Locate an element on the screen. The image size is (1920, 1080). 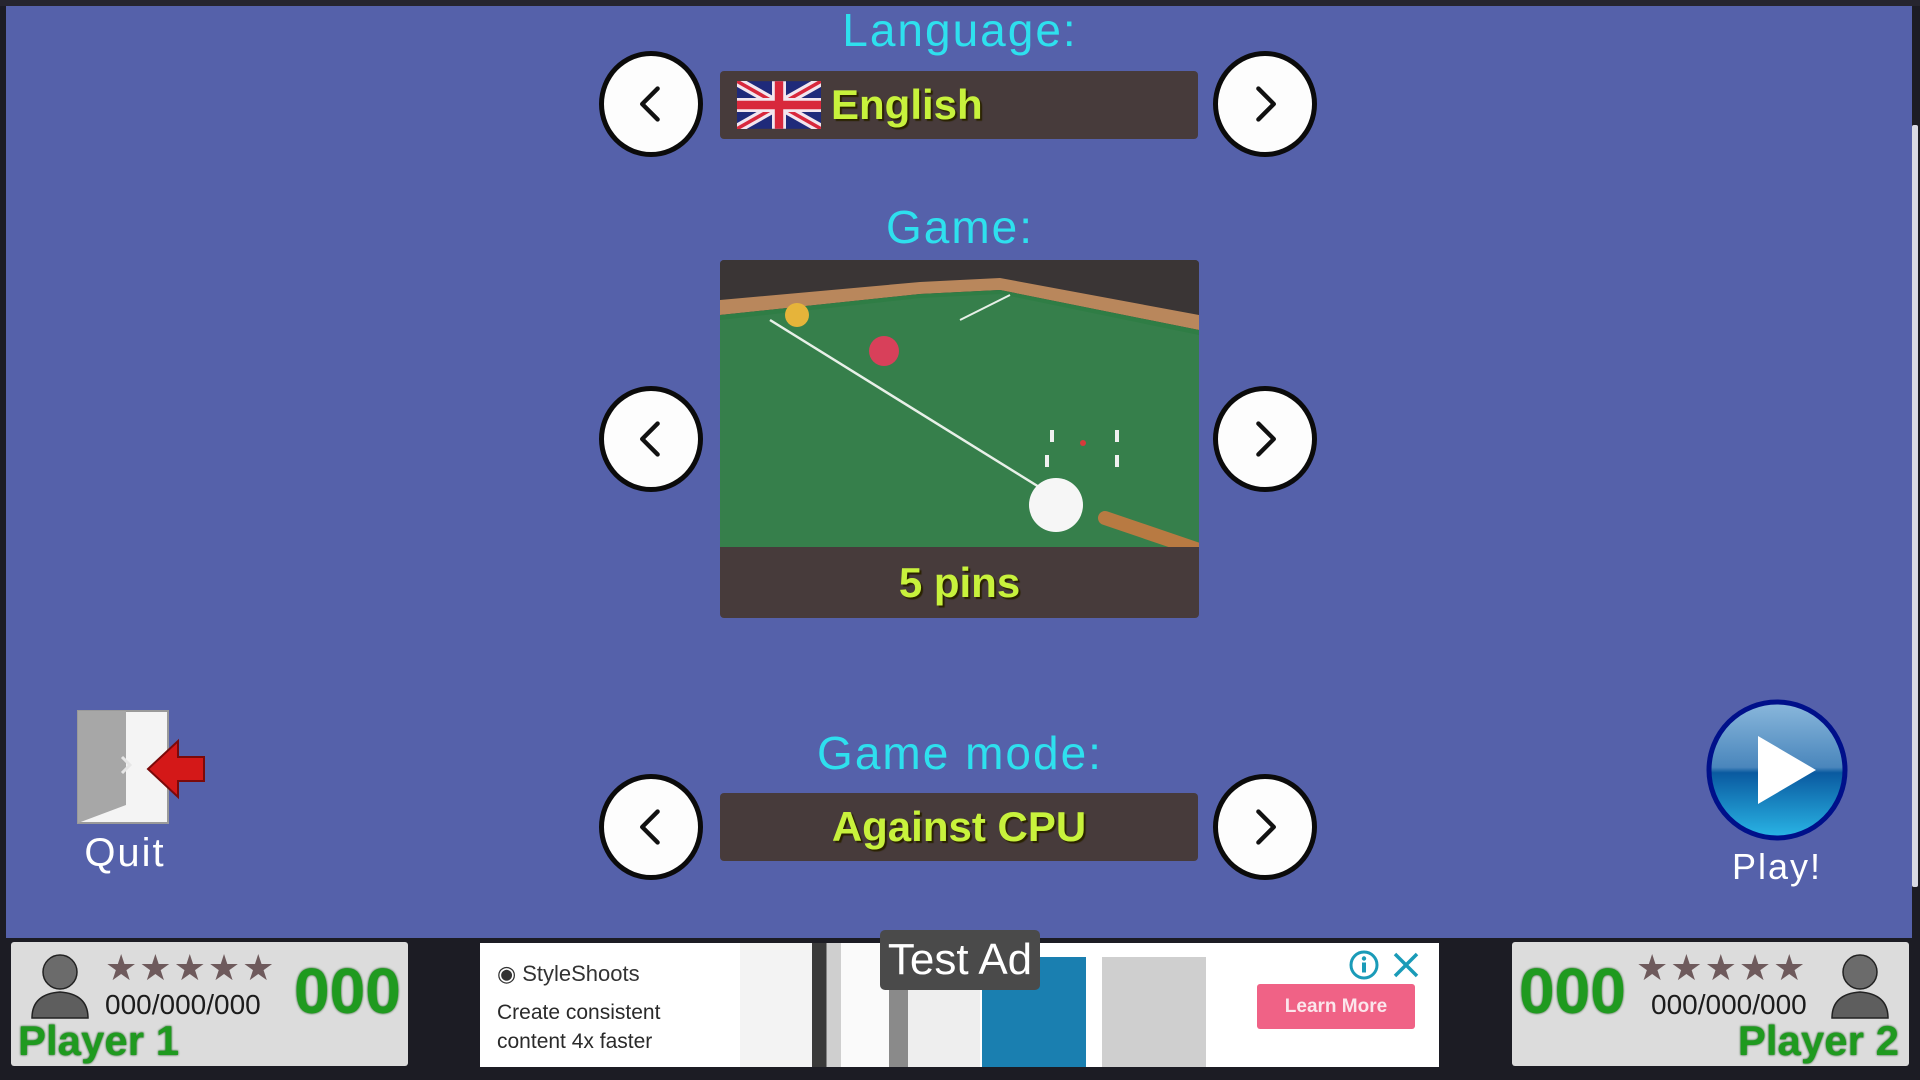
ad-brand: ◉ StyleShoots is located at coordinates (568, 974).